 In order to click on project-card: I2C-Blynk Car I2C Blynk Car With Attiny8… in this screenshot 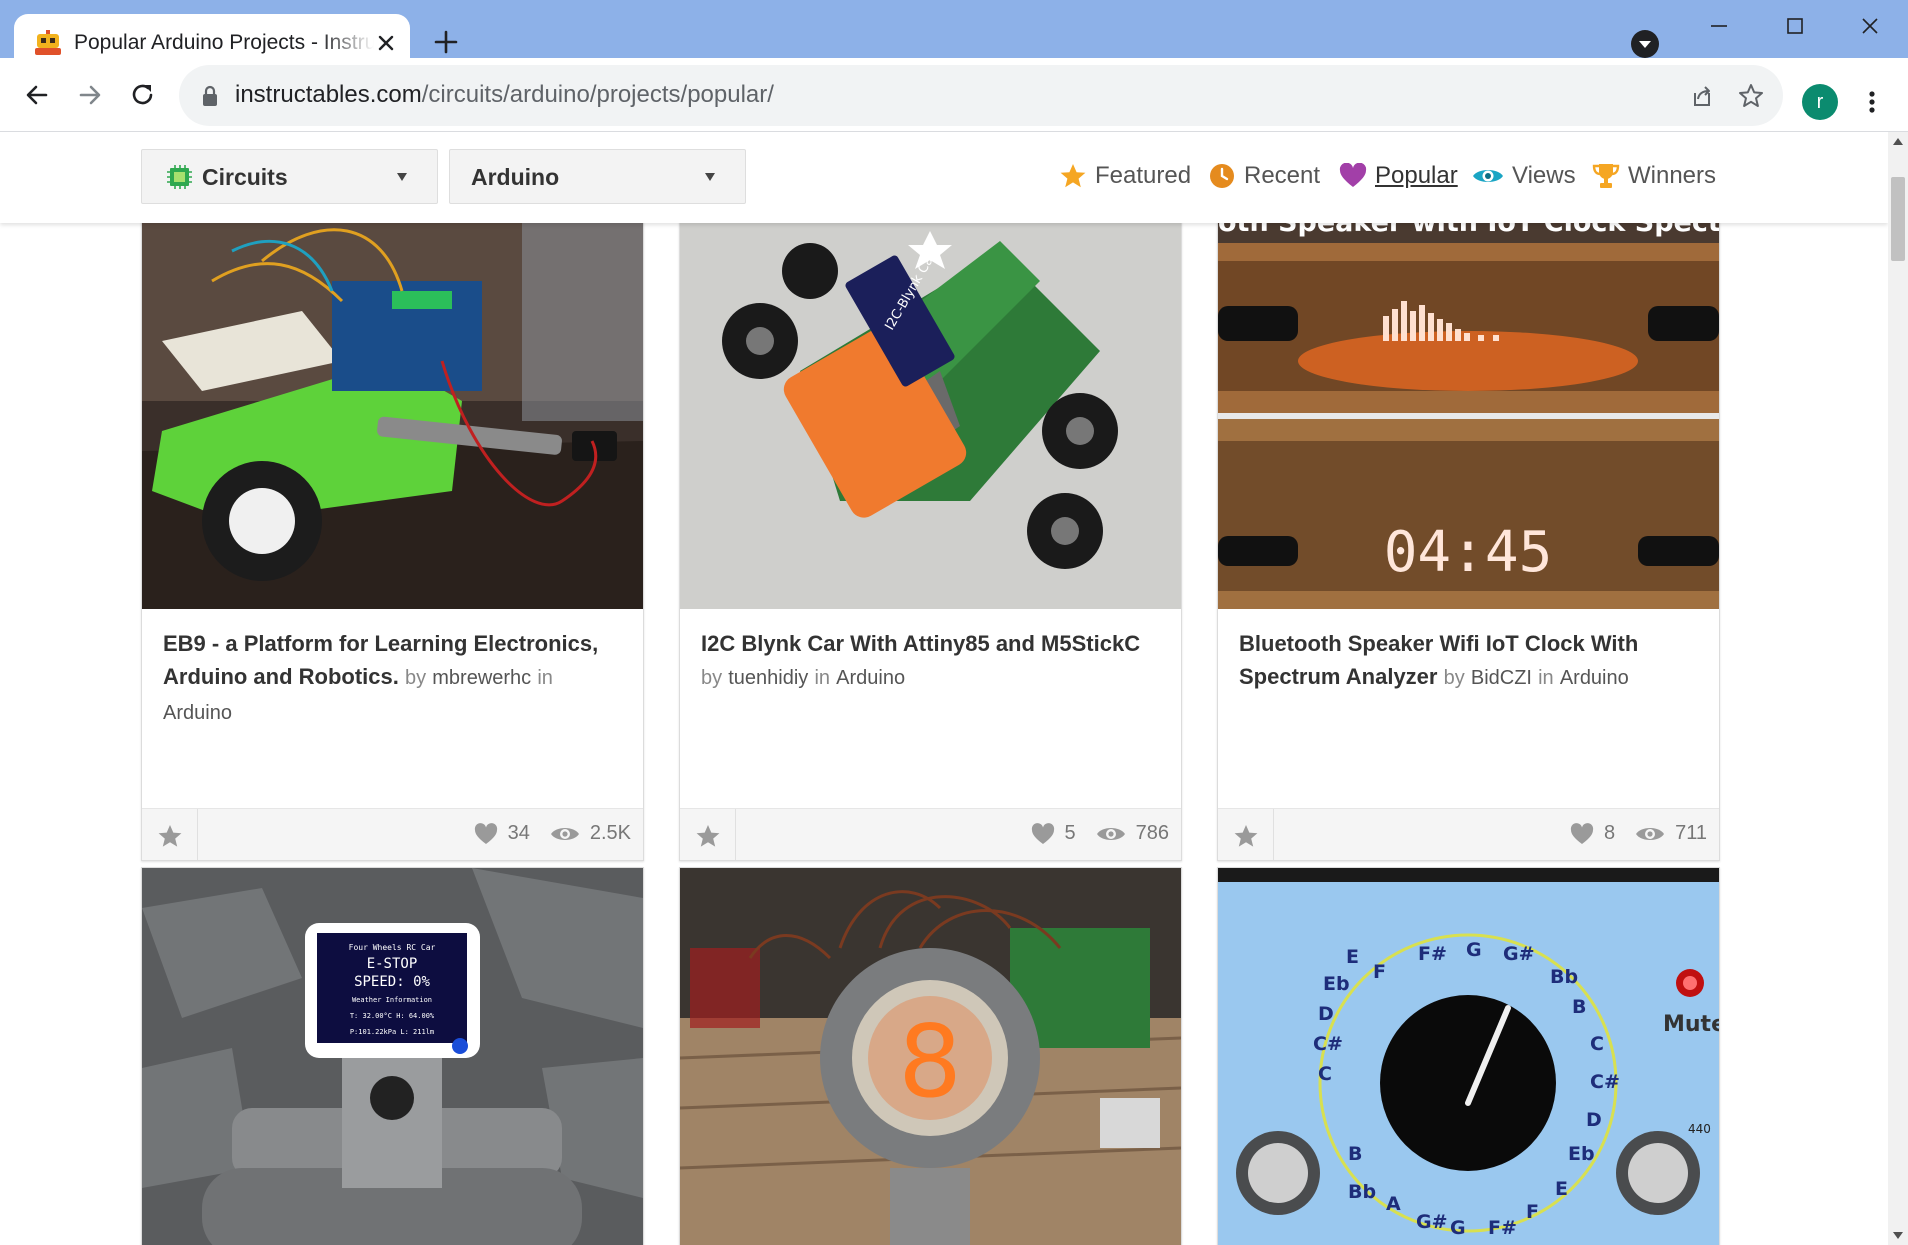, I will do `click(930, 530)`.